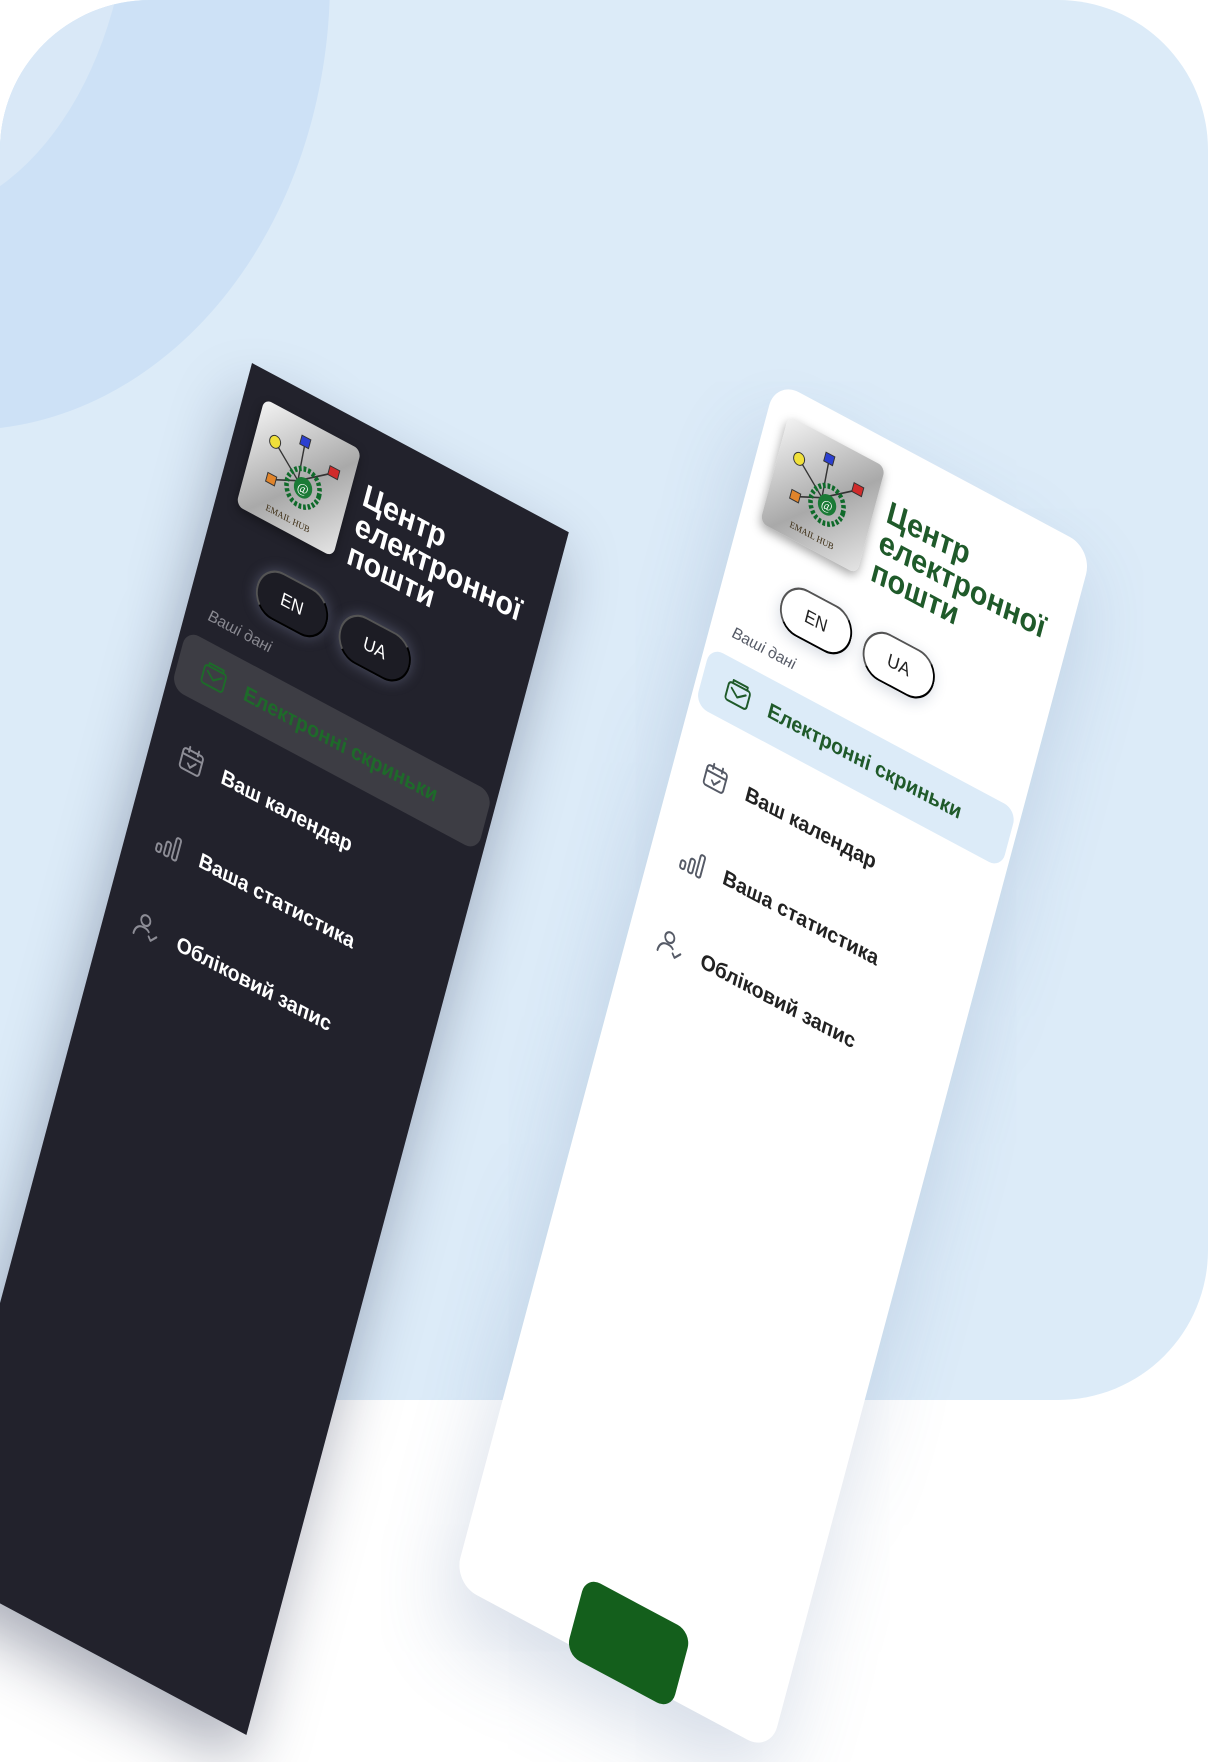  What do you see at coordinates (628, 1643) in the screenshot?
I see `primary-action-button` at bounding box center [628, 1643].